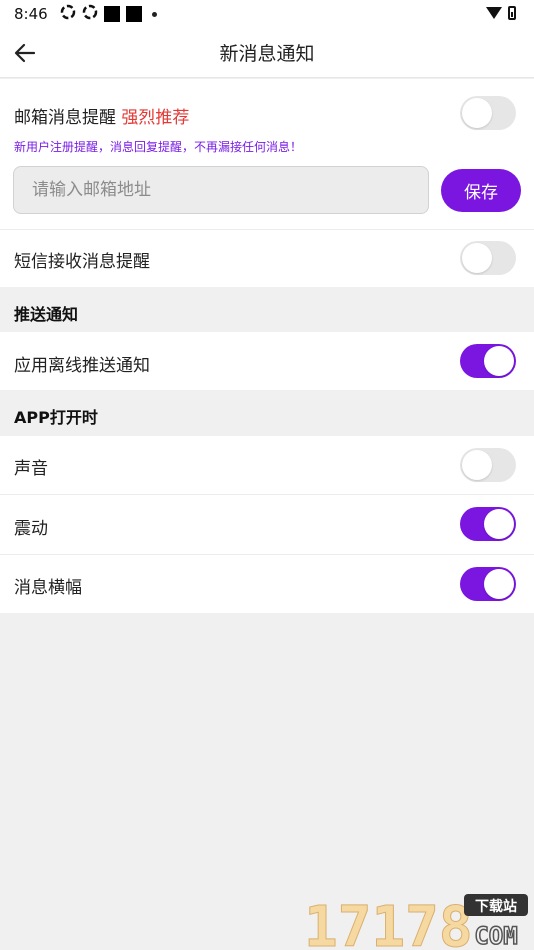  Describe the element at coordinates (267, 14) in the screenshot. I see `status-bar: 8:46` at that location.